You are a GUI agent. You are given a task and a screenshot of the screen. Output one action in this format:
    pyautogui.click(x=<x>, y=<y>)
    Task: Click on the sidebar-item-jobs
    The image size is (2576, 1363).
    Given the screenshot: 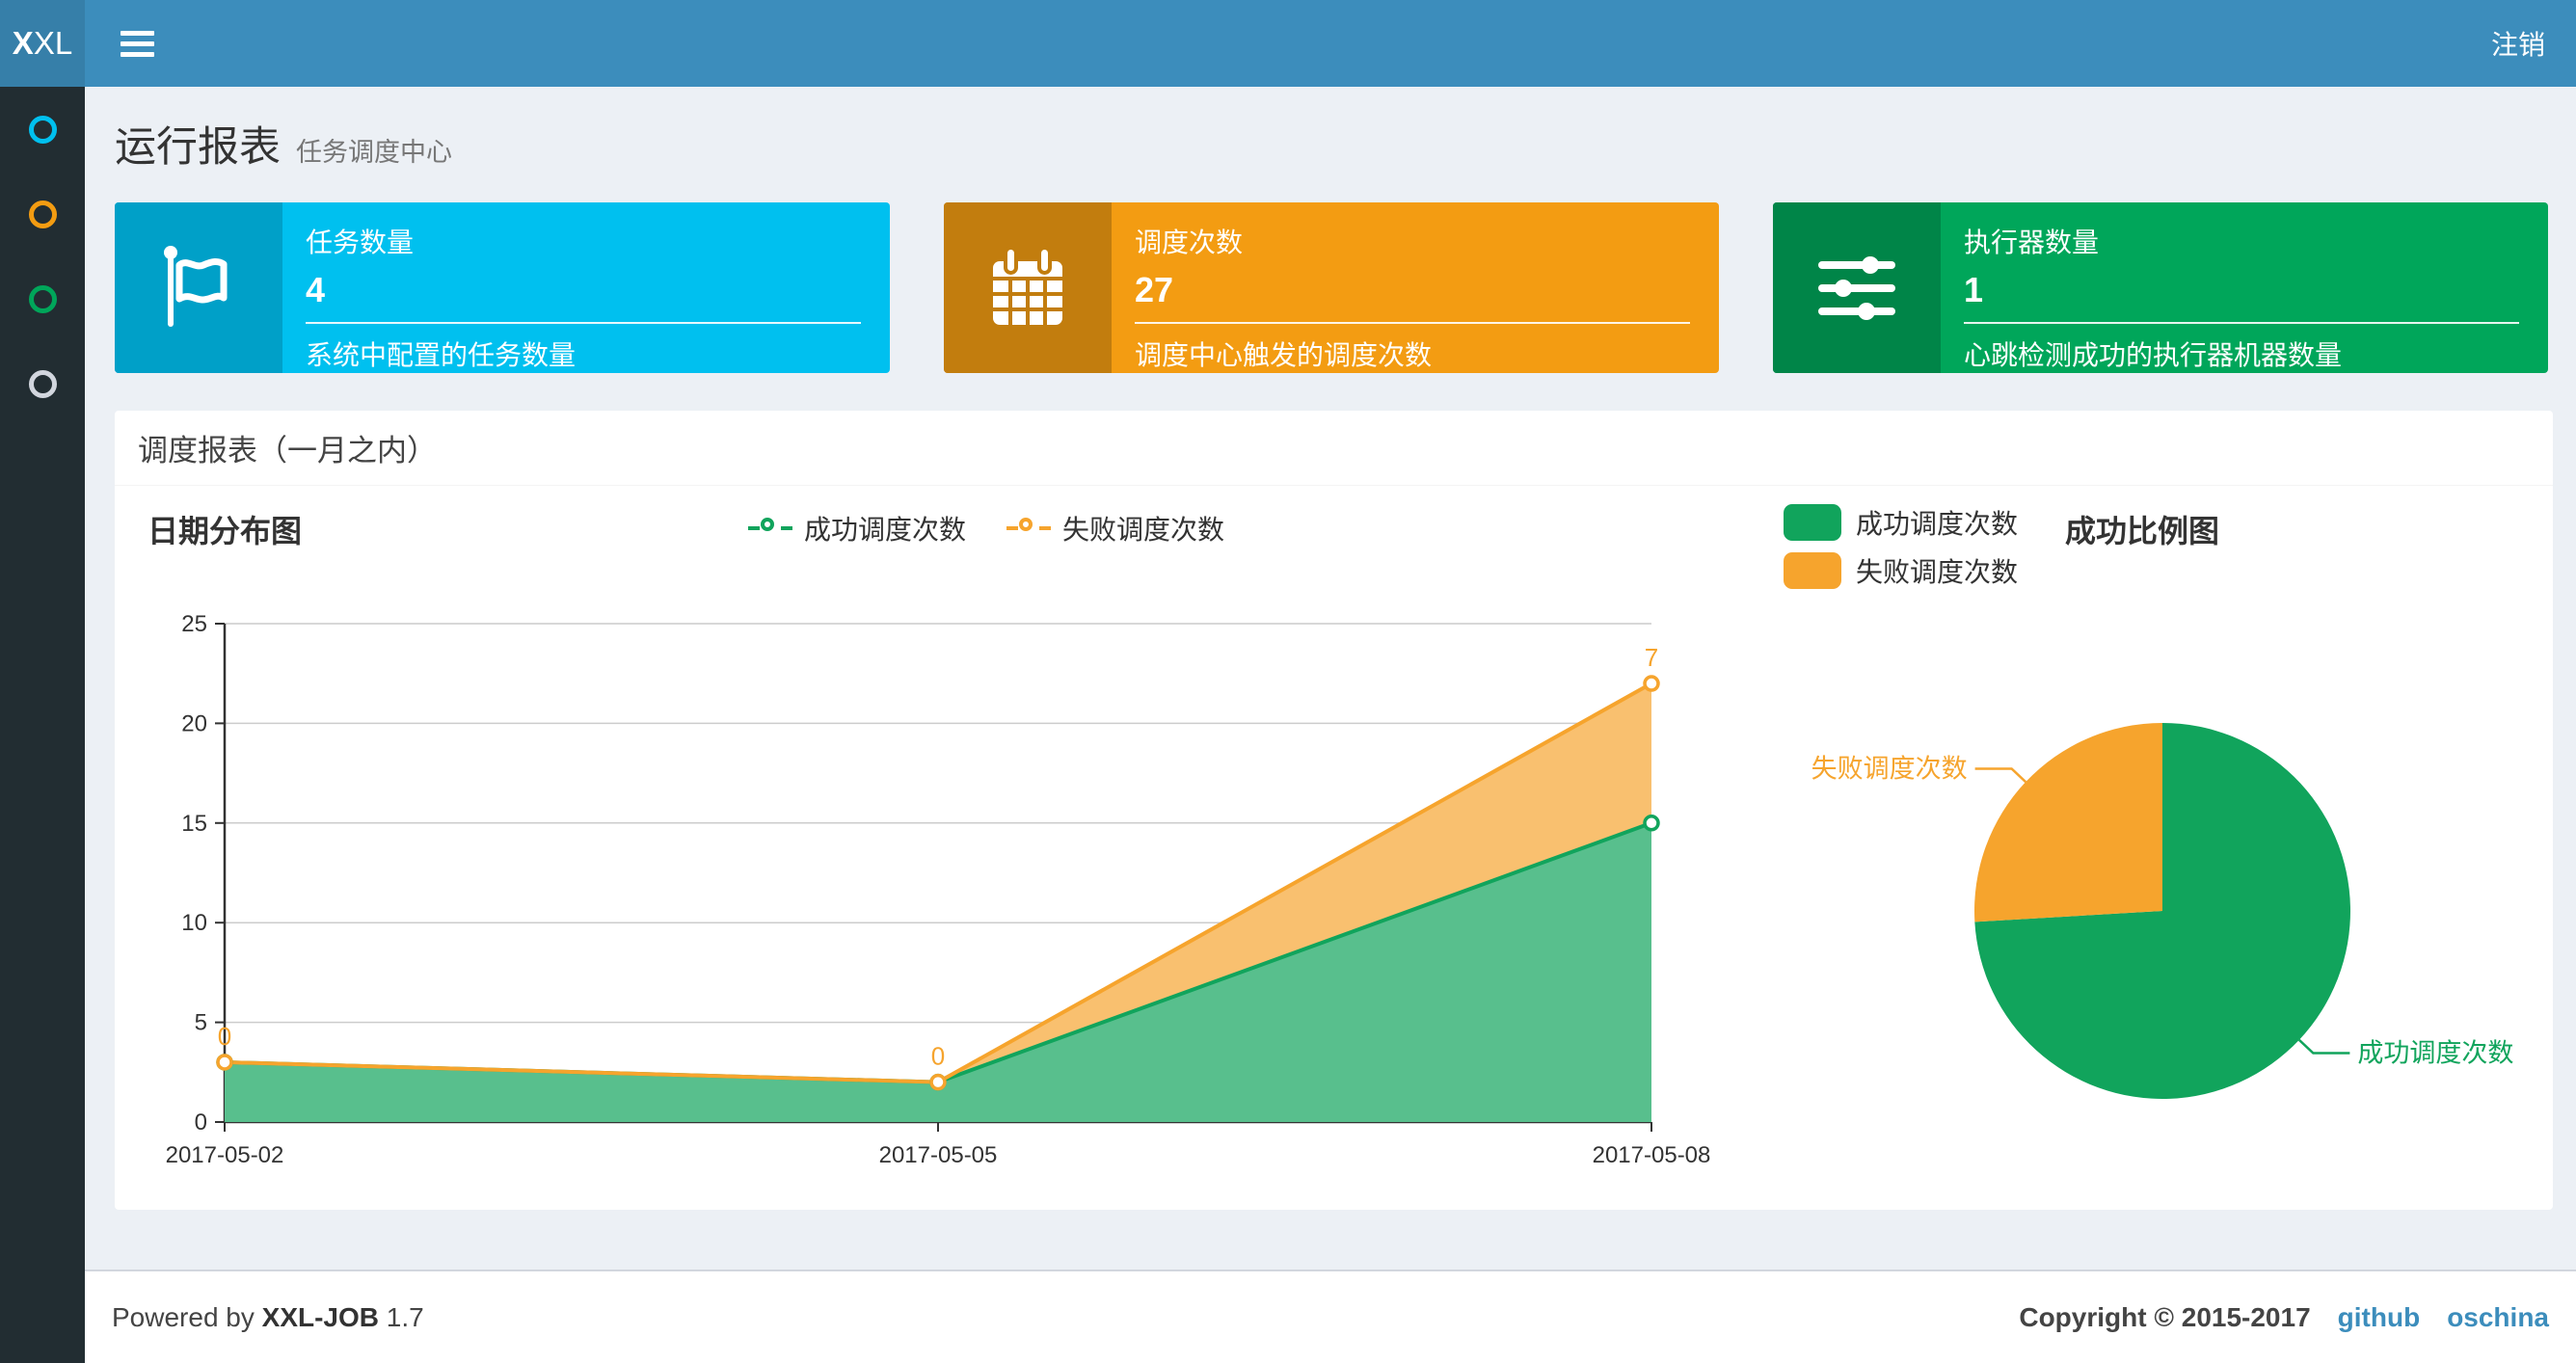 What is the action you would take?
    pyautogui.click(x=42, y=214)
    